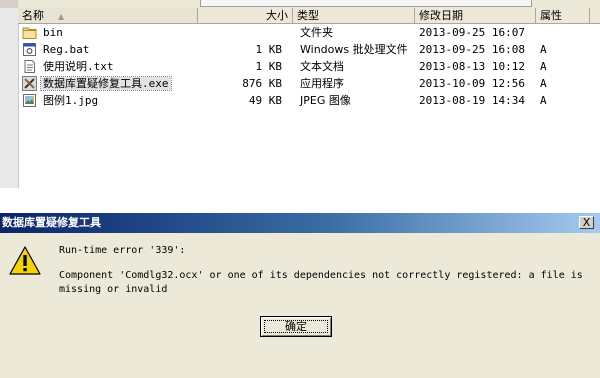  Describe the element at coordinates (29, 100) in the screenshot. I see `image-file-icon` at that location.